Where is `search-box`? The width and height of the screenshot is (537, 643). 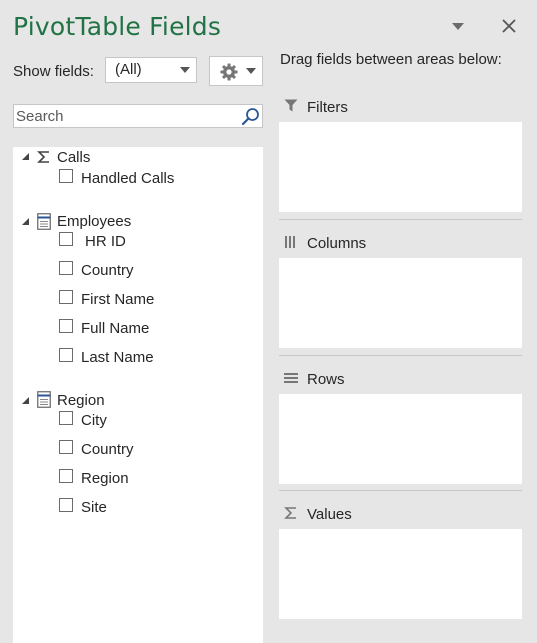 search-box is located at coordinates (138, 116).